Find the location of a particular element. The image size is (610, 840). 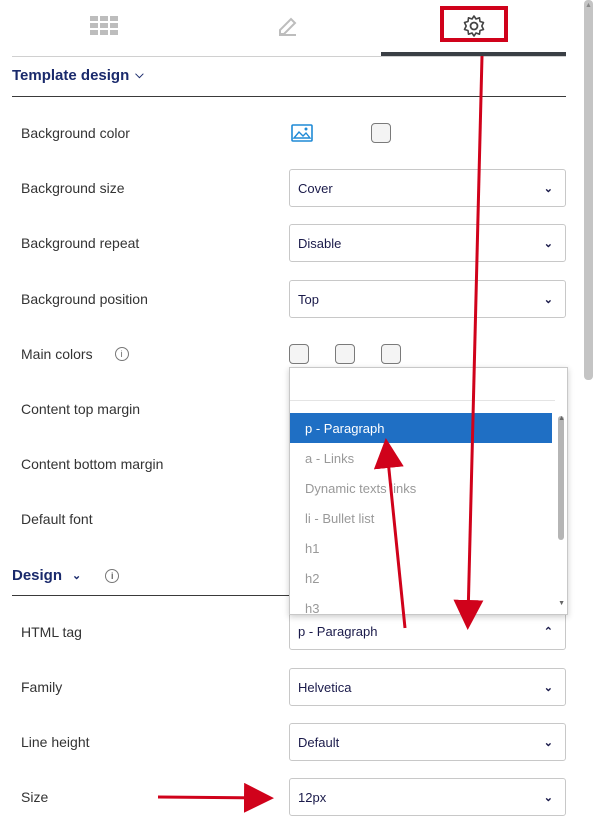

select-value: Cover is located at coordinates (315, 188).